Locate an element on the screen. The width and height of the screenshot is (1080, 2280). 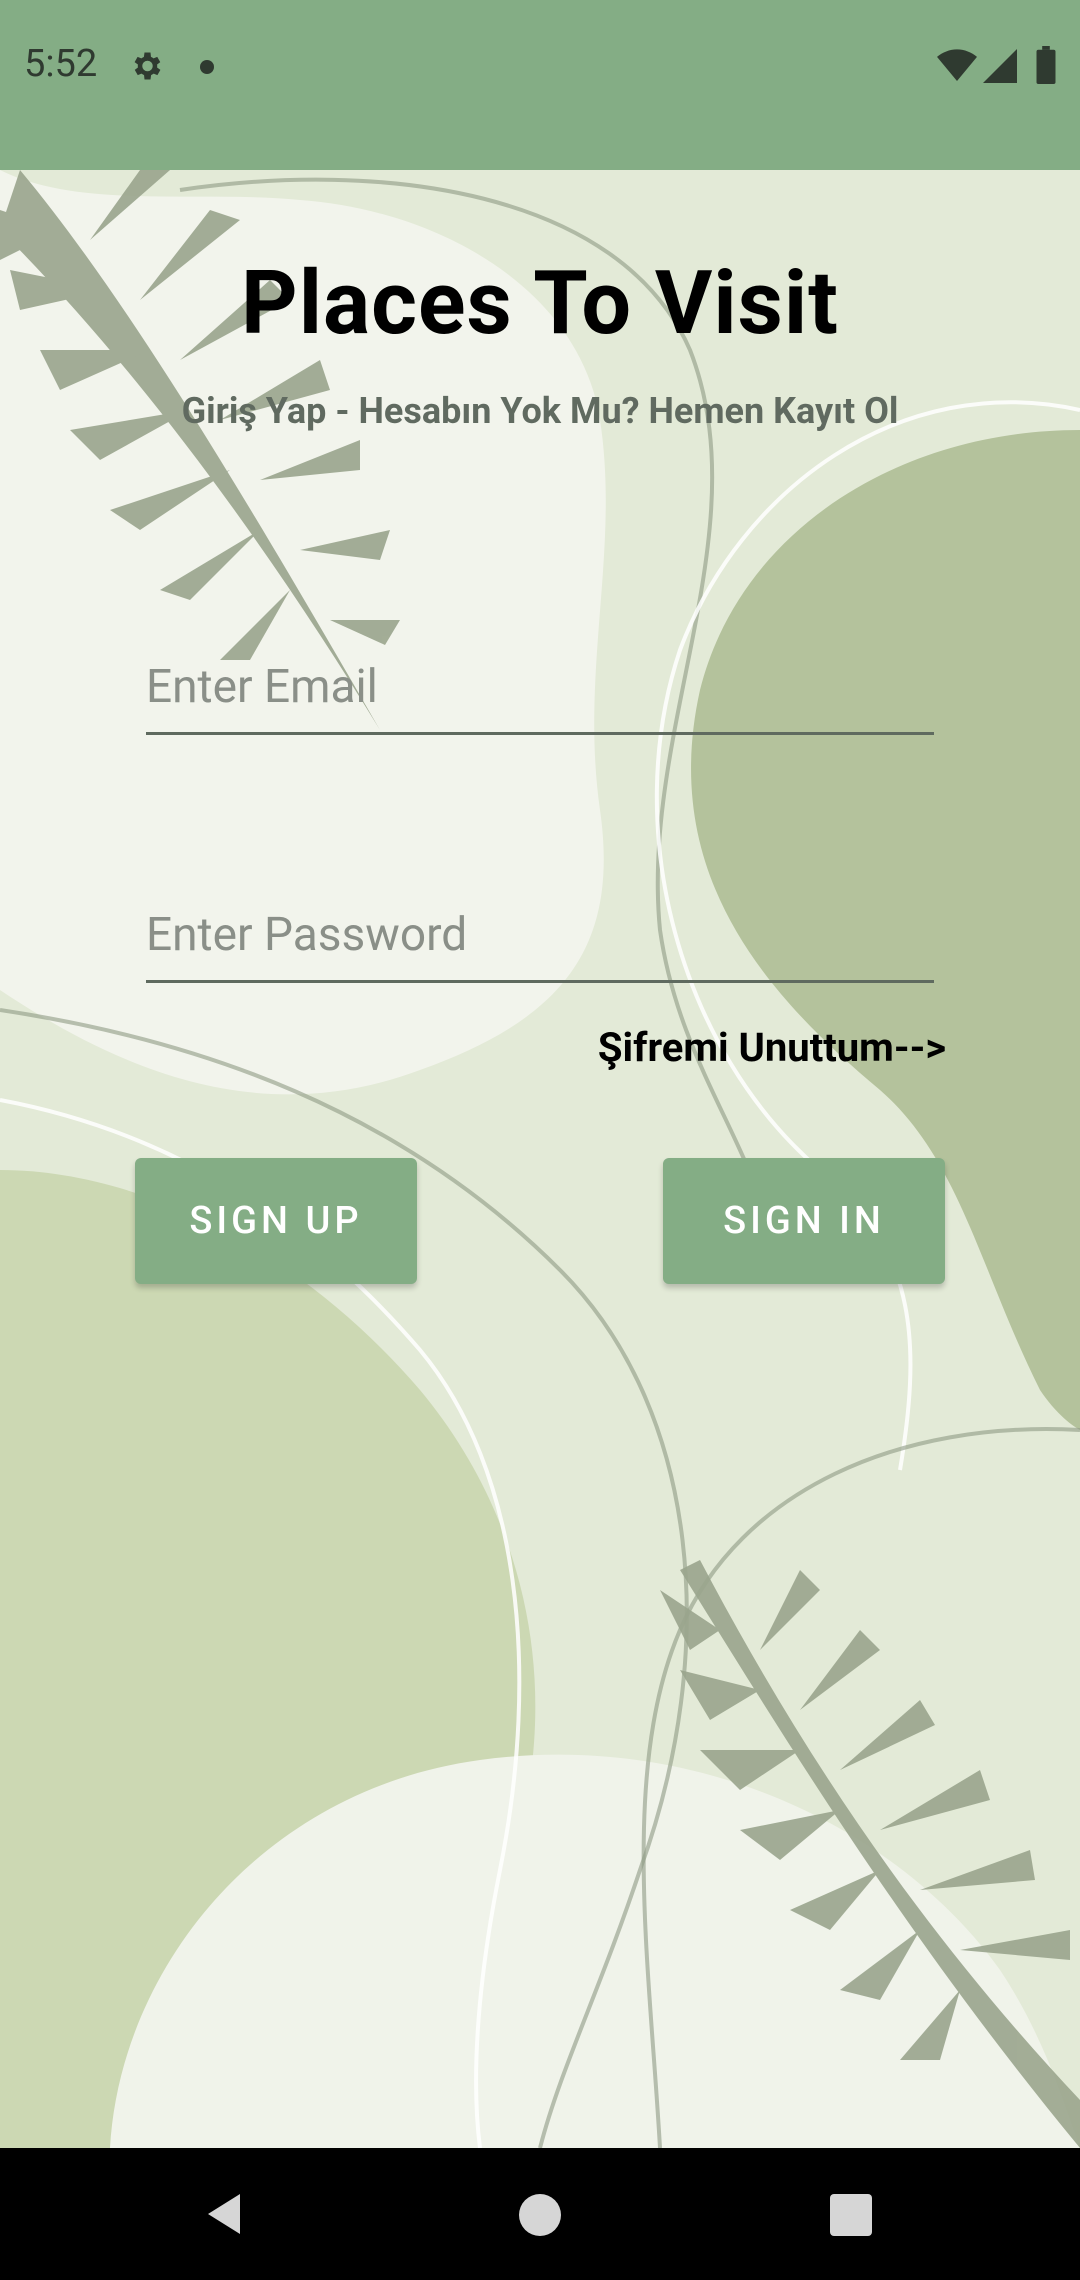
gear-icon is located at coordinates (147, 66).